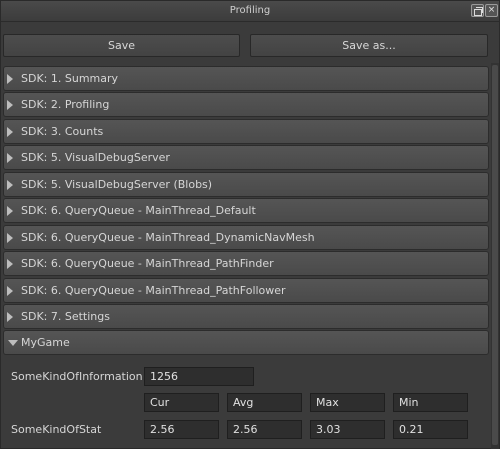 The width and height of the screenshot is (500, 449). Describe the element at coordinates (13, 343) in the screenshot. I see `expanded-arrow-icon` at that location.